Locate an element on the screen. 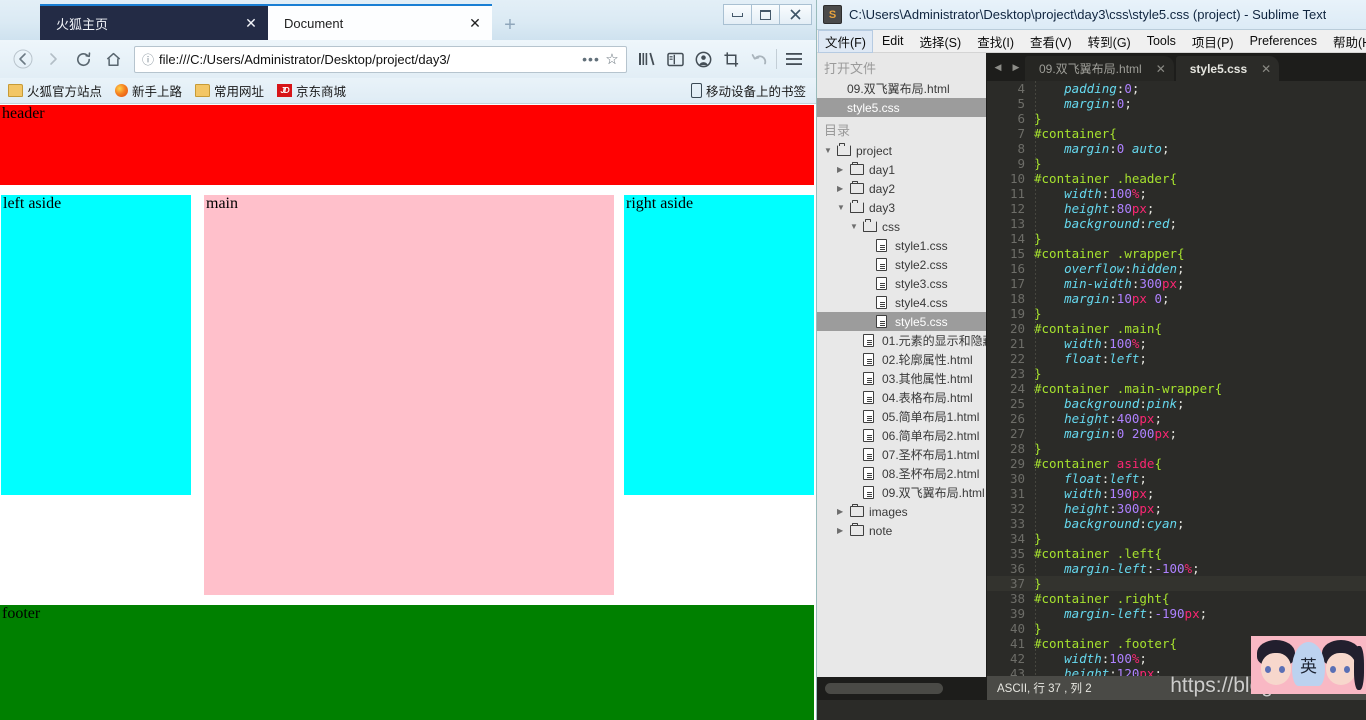  menu-find: 查找(I) is located at coordinates (995, 41).